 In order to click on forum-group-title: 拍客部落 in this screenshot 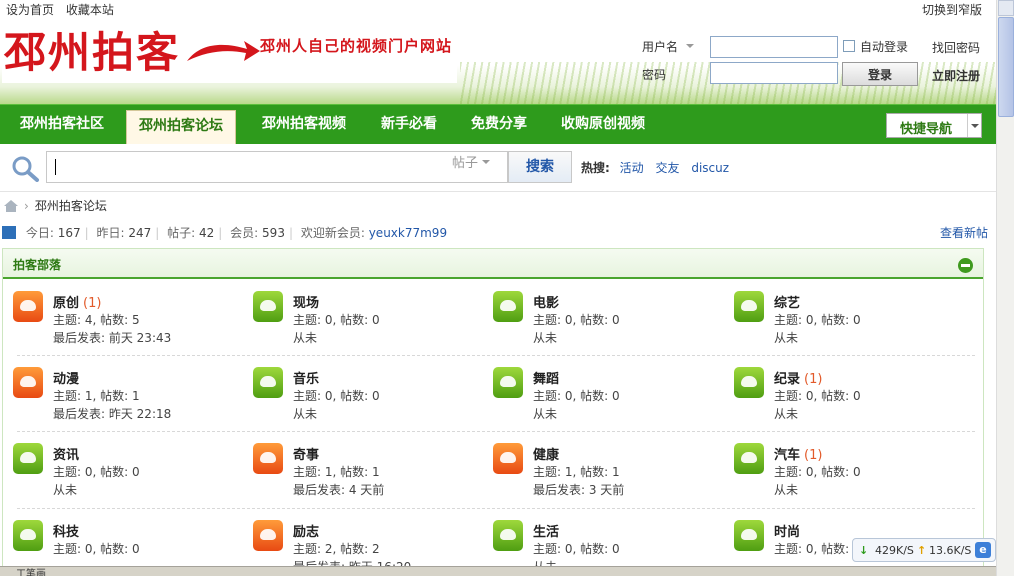, I will do `click(37, 264)`.